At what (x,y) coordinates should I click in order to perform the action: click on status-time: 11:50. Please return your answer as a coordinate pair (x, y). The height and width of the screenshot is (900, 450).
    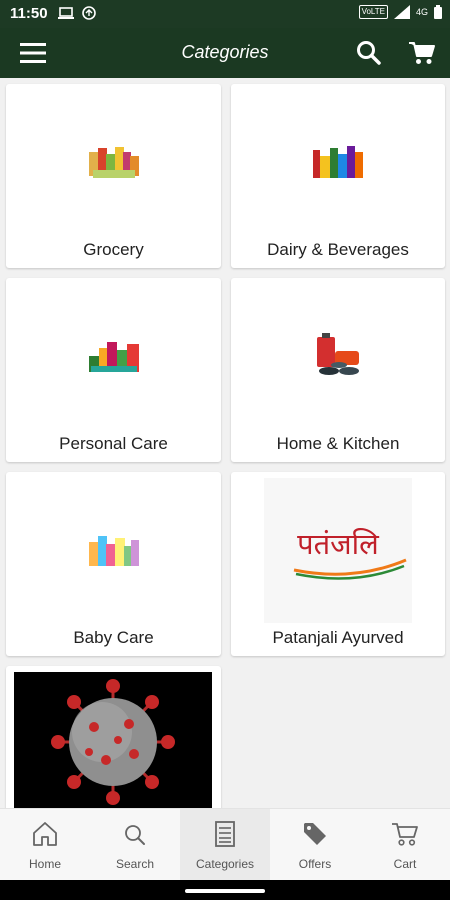
    Looking at the image, I should click on (29, 13).